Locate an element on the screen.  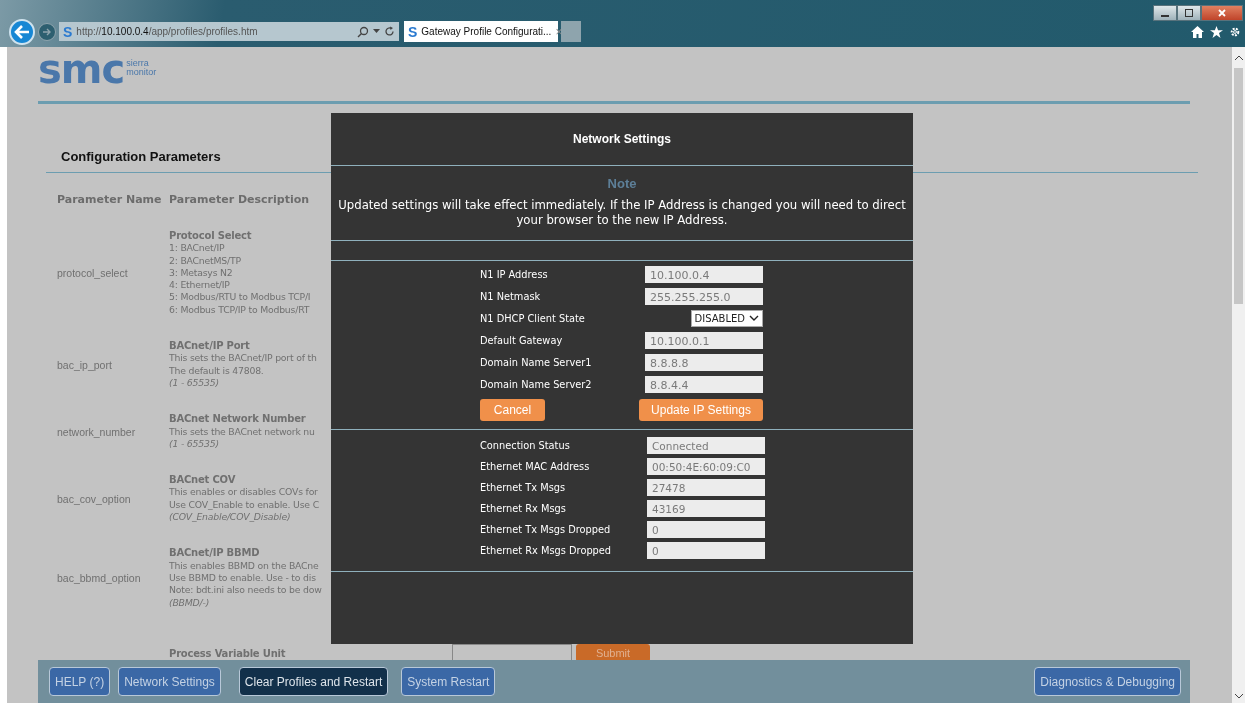
description-line: This sets the BACnet/IP port of th is located at coordinates (243, 358).